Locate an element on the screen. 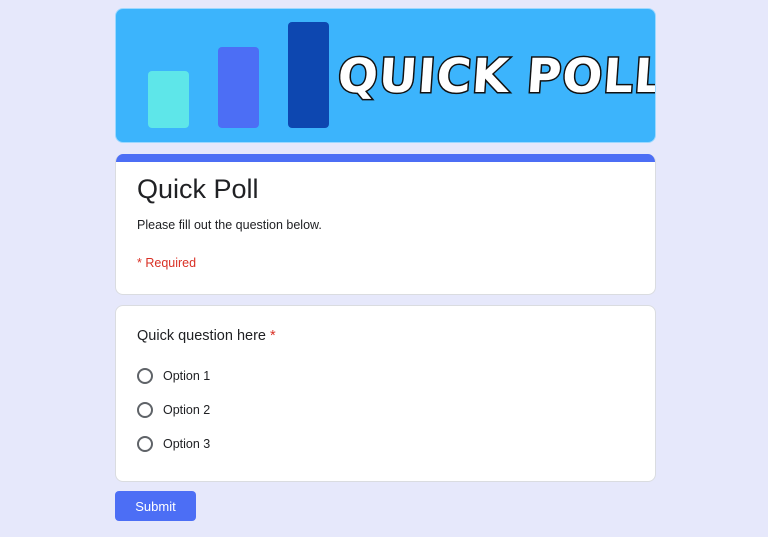 This screenshot has height=537, width=768. option-label: Option 3 is located at coordinates (187, 444).